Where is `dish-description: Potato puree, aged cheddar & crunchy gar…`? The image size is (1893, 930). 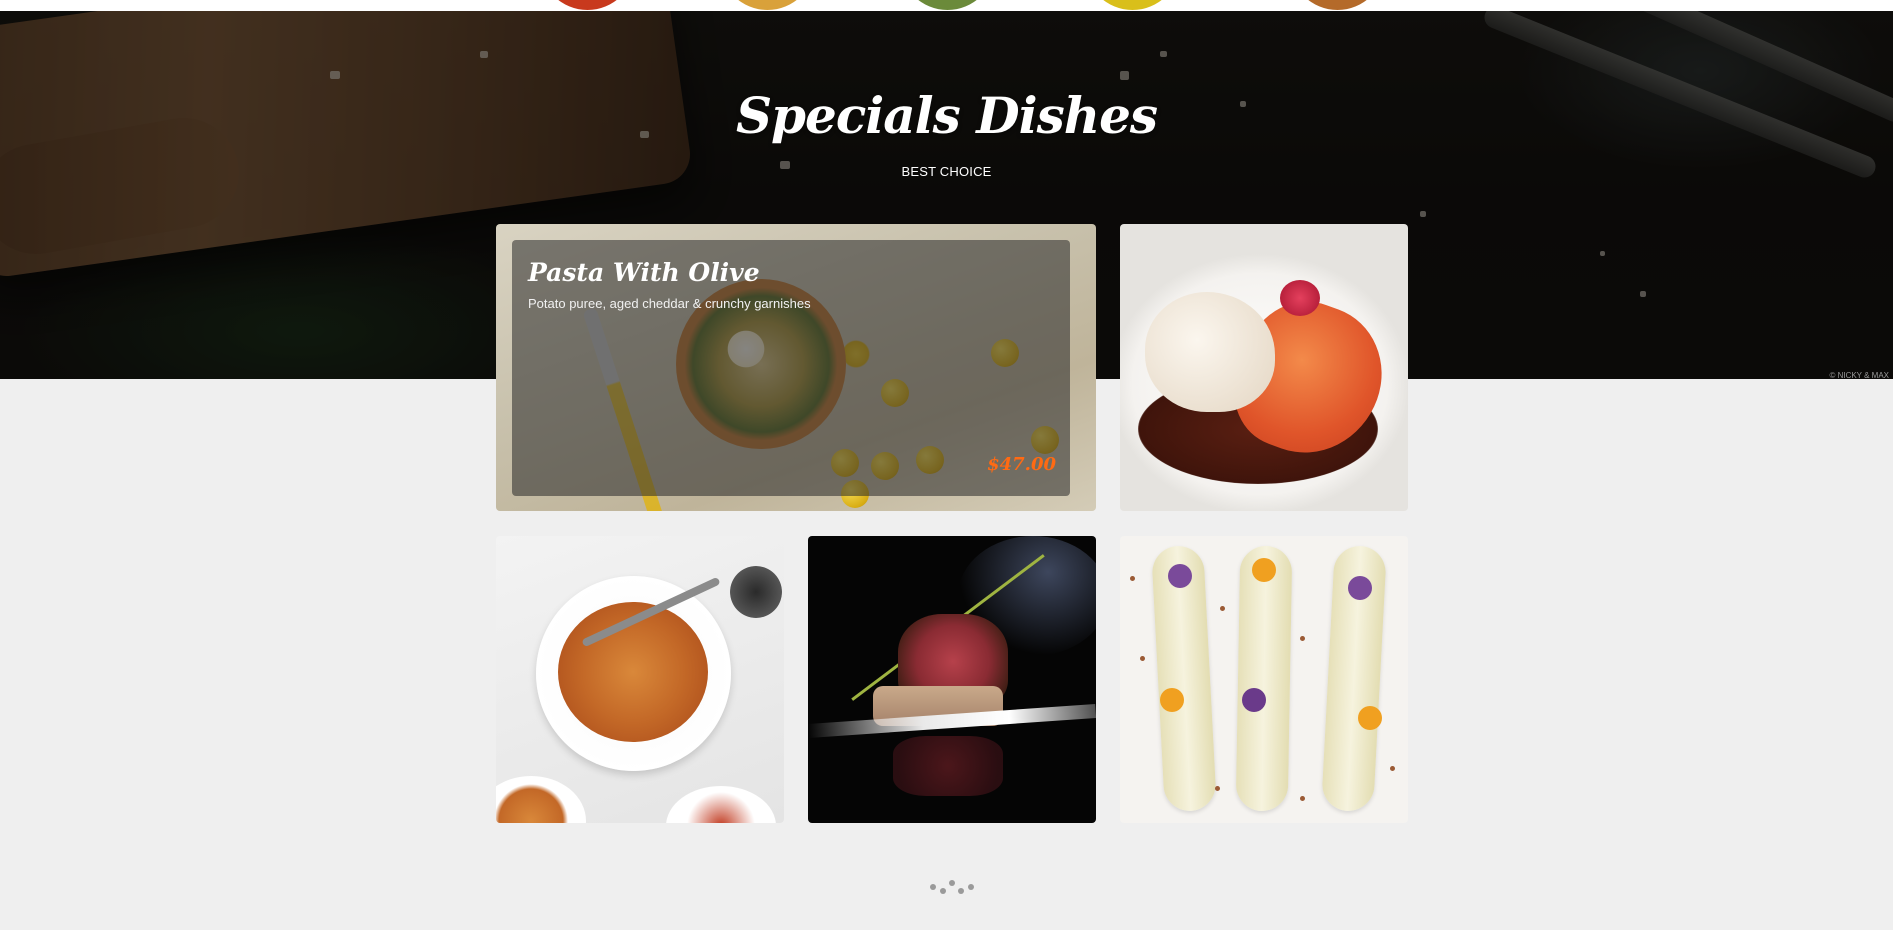
dish-description: Potato puree, aged cheddar & crunchy gar… is located at coordinates (669, 303).